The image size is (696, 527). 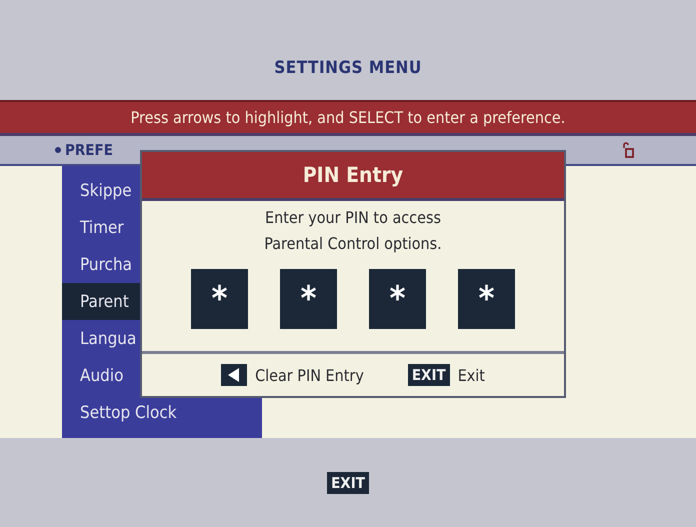 What do you see at coordinates (162, 412) in the screenshot?
I see `menu-item: Settop Clock` at bounding box center [162, 412].